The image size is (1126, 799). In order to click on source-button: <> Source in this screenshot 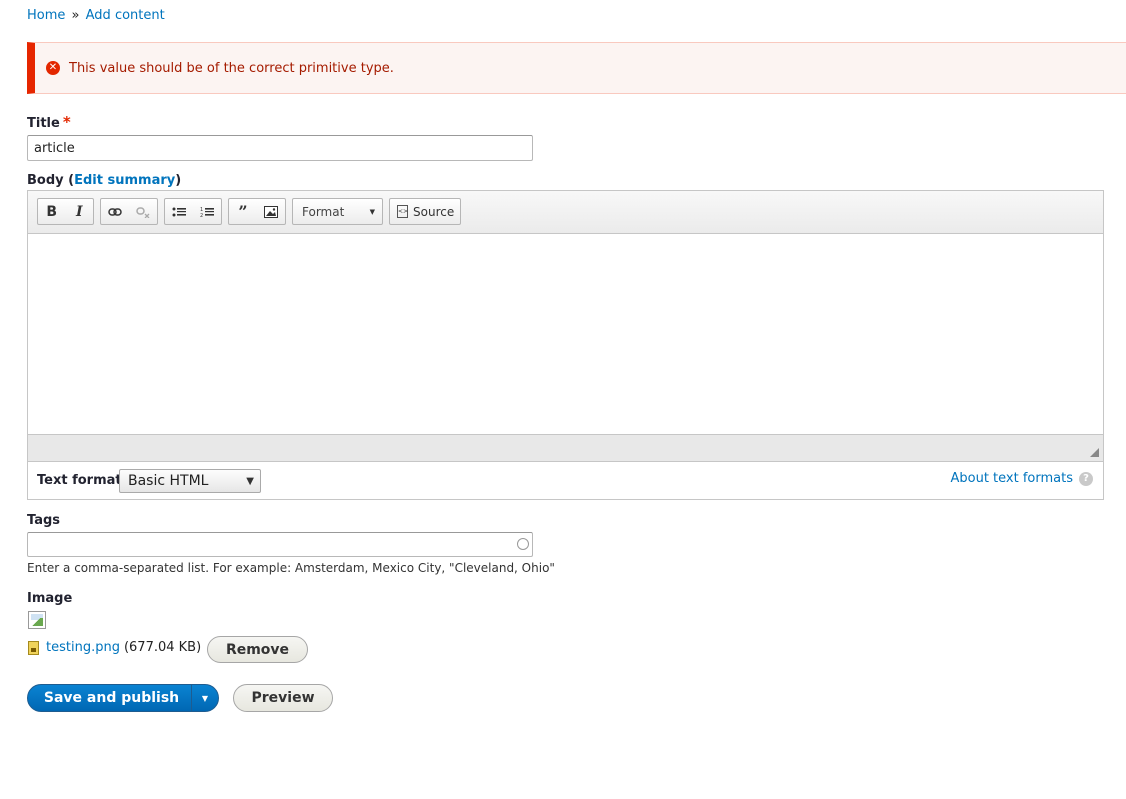, I will do `click(425, 211)`.